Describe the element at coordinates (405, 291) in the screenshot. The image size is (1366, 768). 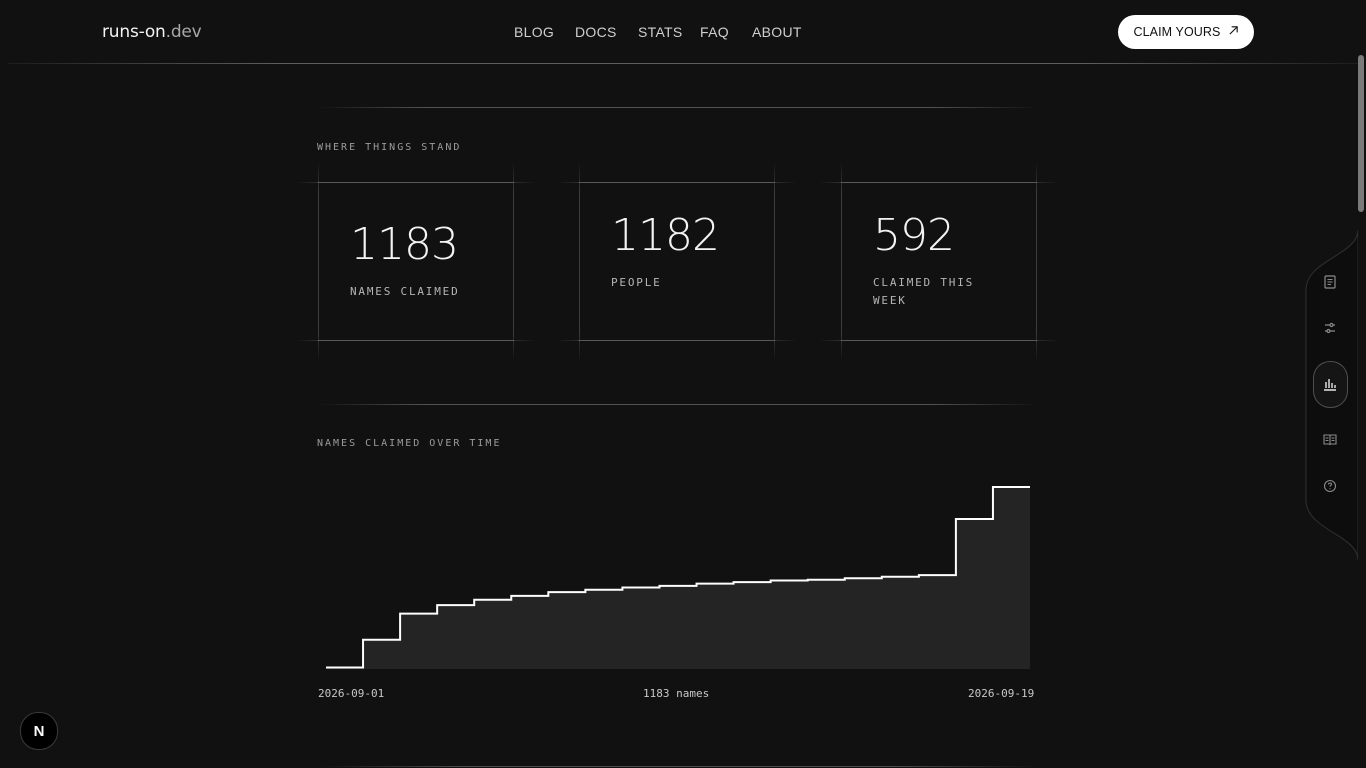
I see `stat-label: NAMES CLAIMED` at that location.